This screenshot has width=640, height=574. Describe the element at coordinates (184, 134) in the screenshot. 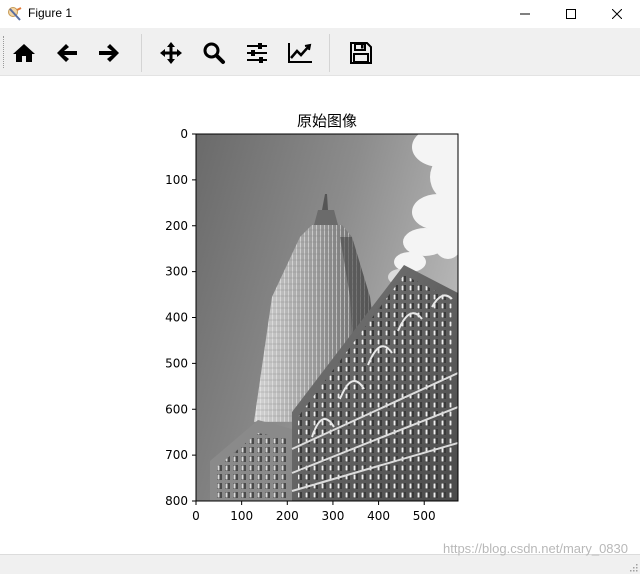

I see `y-tick-label: 0` at that location.